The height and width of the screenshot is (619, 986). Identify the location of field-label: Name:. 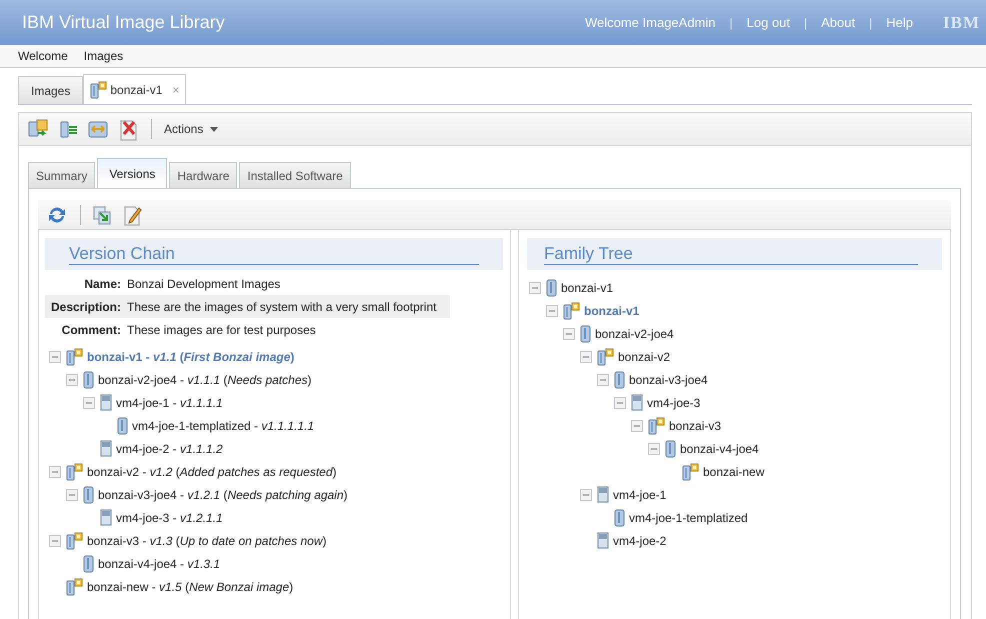
(102, 284).